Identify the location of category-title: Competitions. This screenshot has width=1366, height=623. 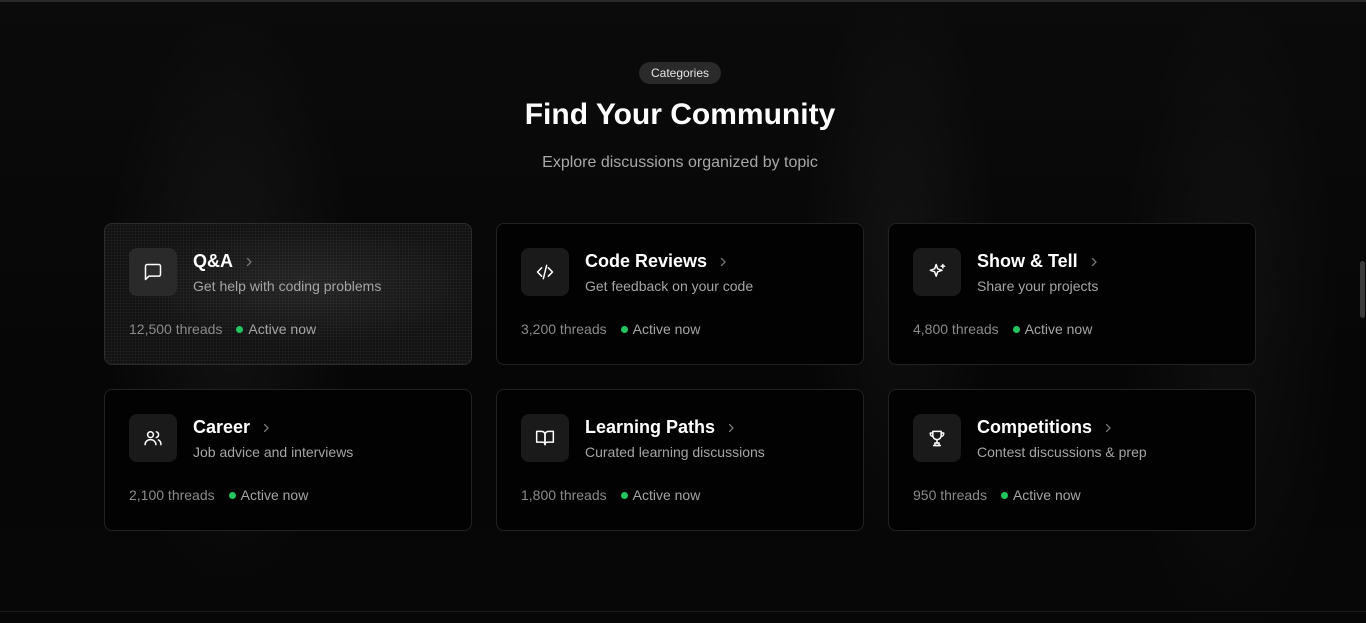
(1045, 427).